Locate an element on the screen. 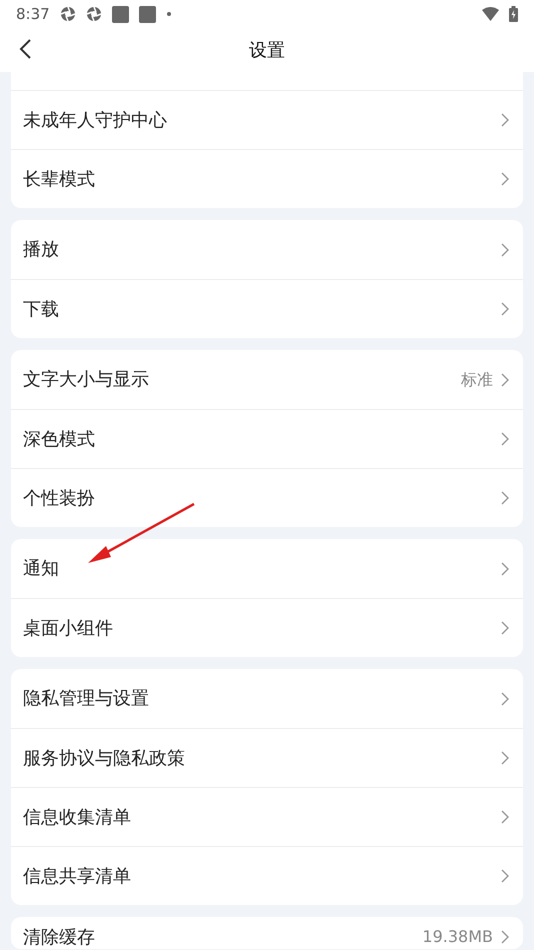 Image resolution: width=534 pixels, height=950 pixels. settings-row: 未成年人守护中心 is located at coordinates (267, 119).